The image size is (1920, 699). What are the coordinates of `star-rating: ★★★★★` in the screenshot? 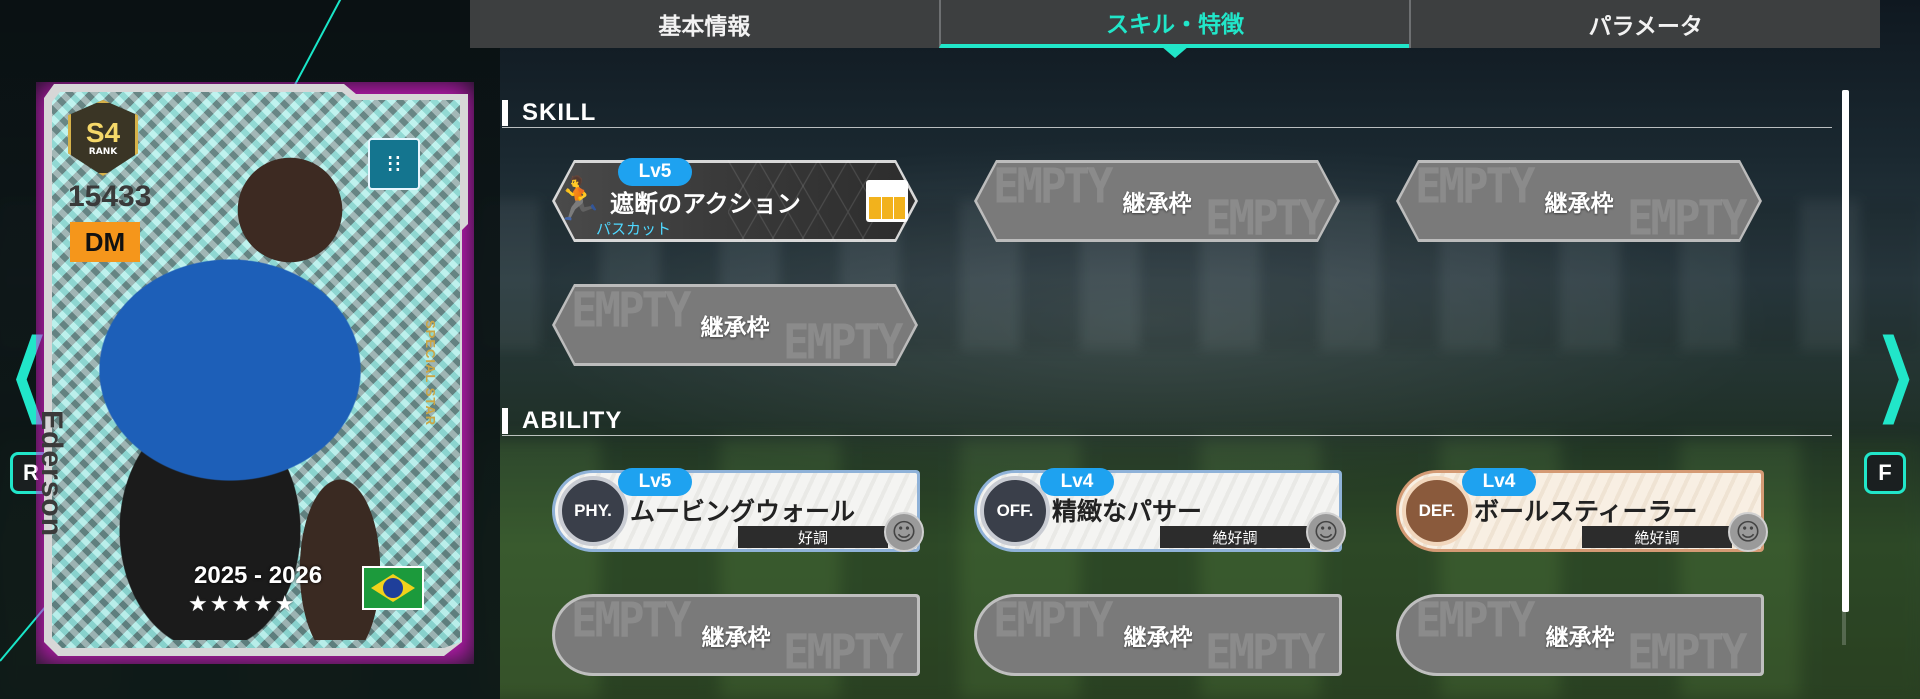 It's located at (242, 604).